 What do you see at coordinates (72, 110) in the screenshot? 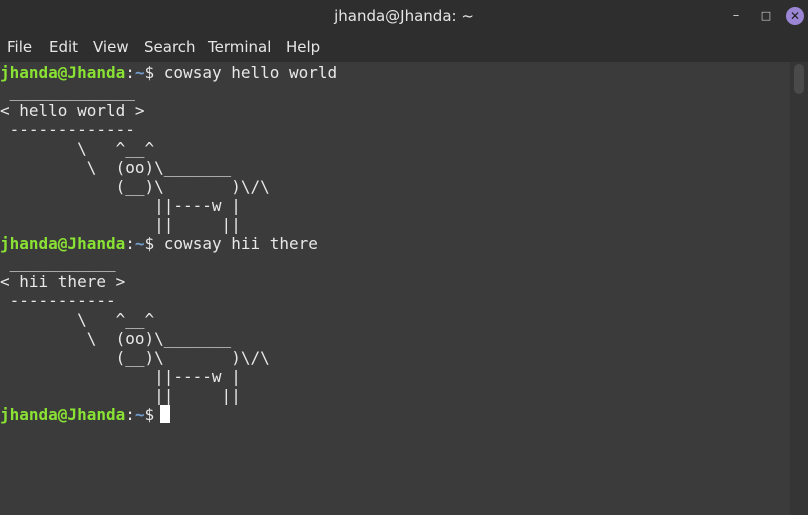
I see `output-line: < hello world >` at bounding box center [72, 110].